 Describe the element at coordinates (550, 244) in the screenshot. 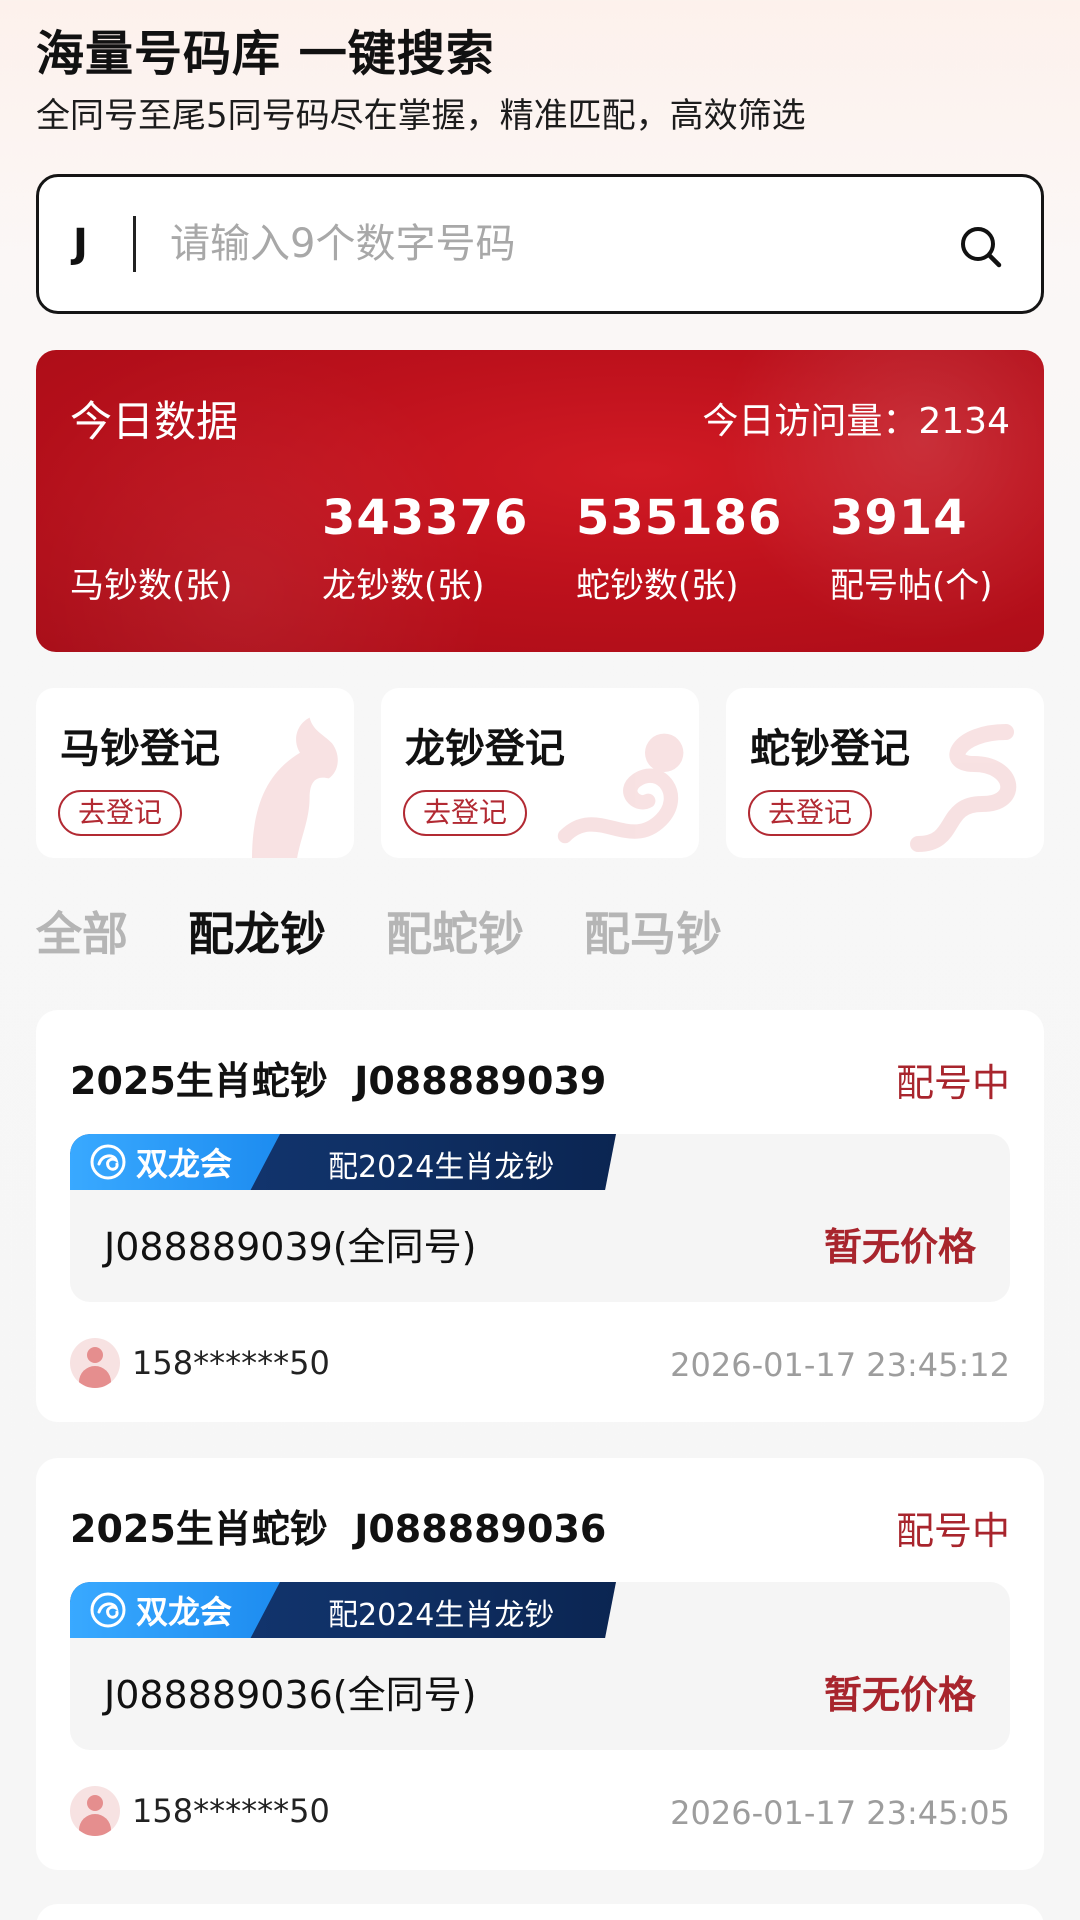

I see `search-input` at that location.